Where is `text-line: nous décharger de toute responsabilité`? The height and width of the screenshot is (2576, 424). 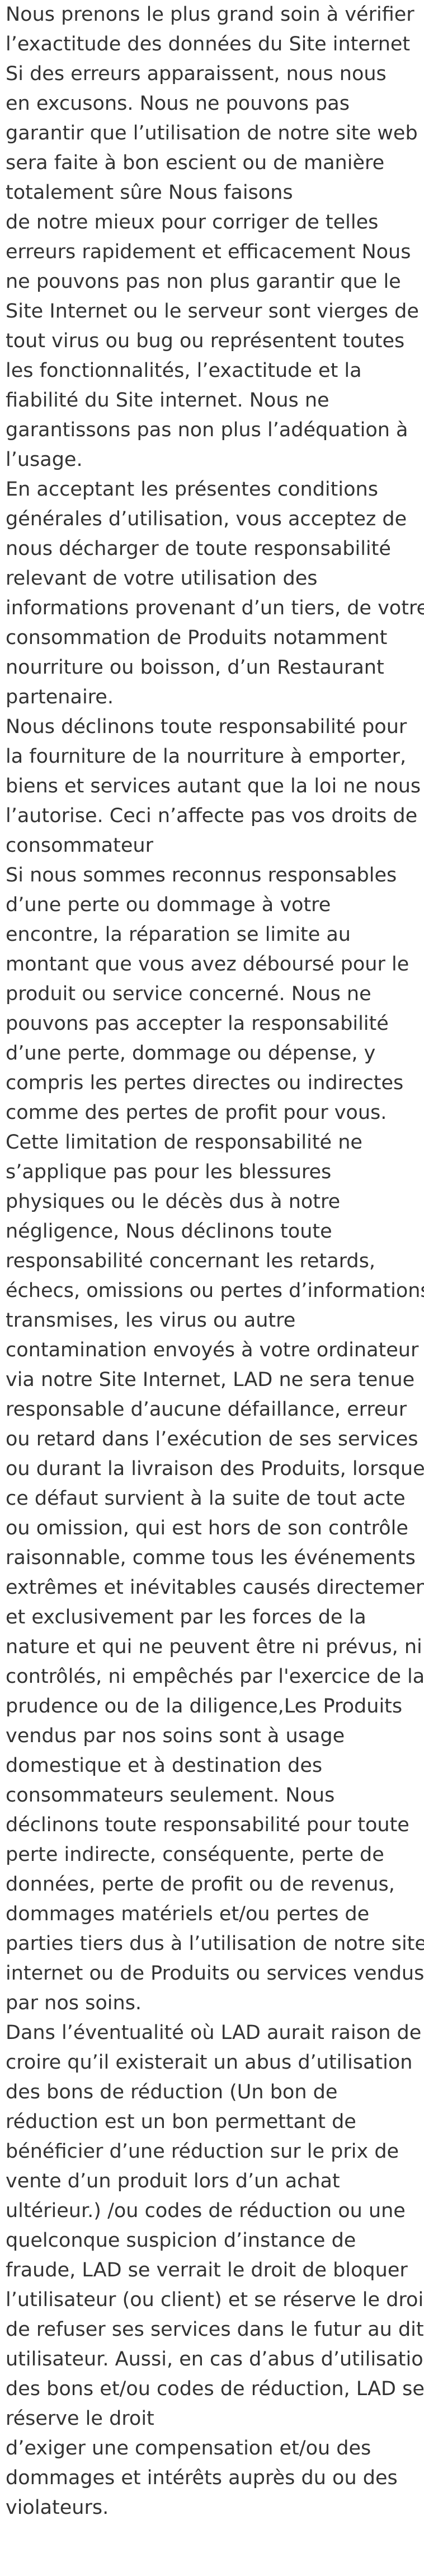 text-line: nous décharger de toute responsabilité is located at coordinates (198, 549).